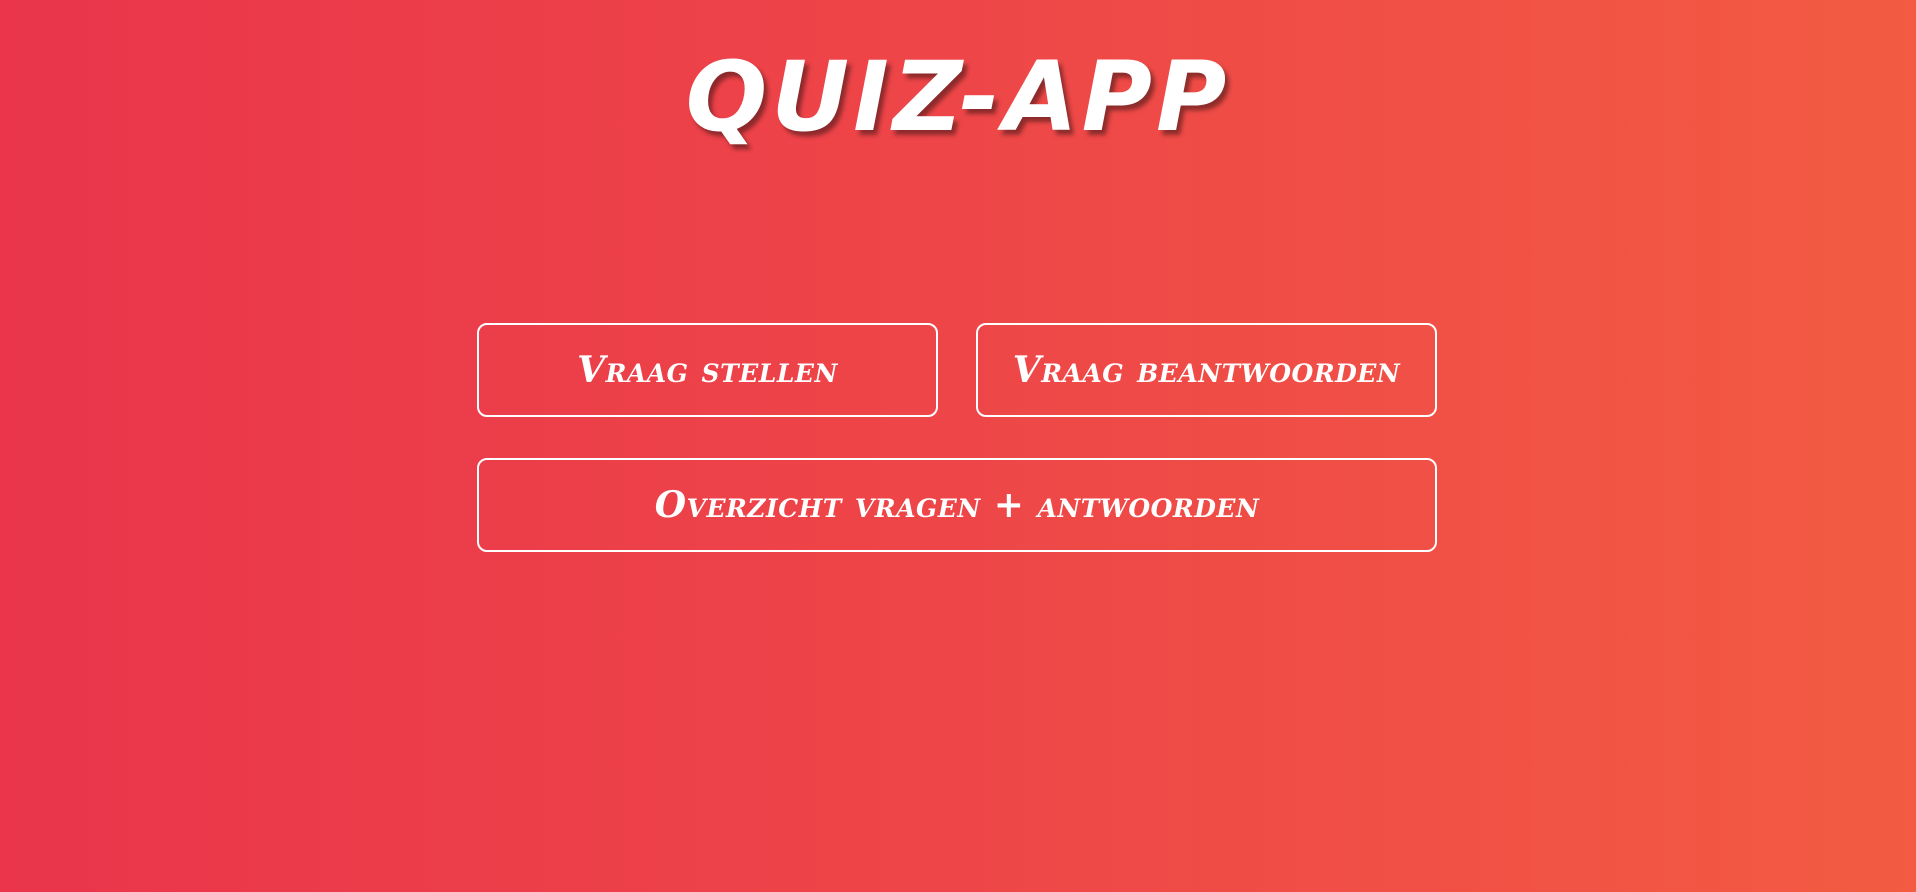 The image size is (1916, 892). Describe the element at coordinates (707, 370) in the screenshot. I see `ask-question-button: Vraag stellen` at that location.